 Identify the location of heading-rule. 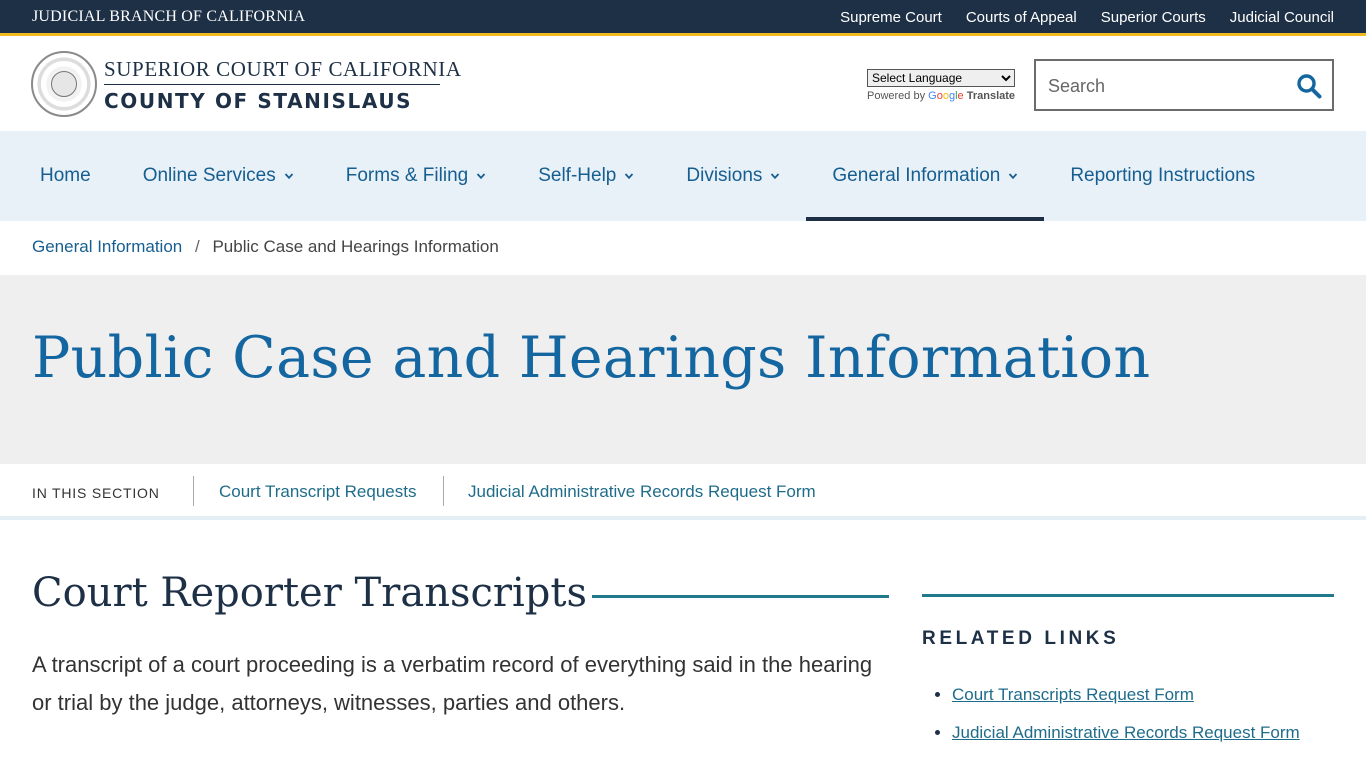
(740, 596).